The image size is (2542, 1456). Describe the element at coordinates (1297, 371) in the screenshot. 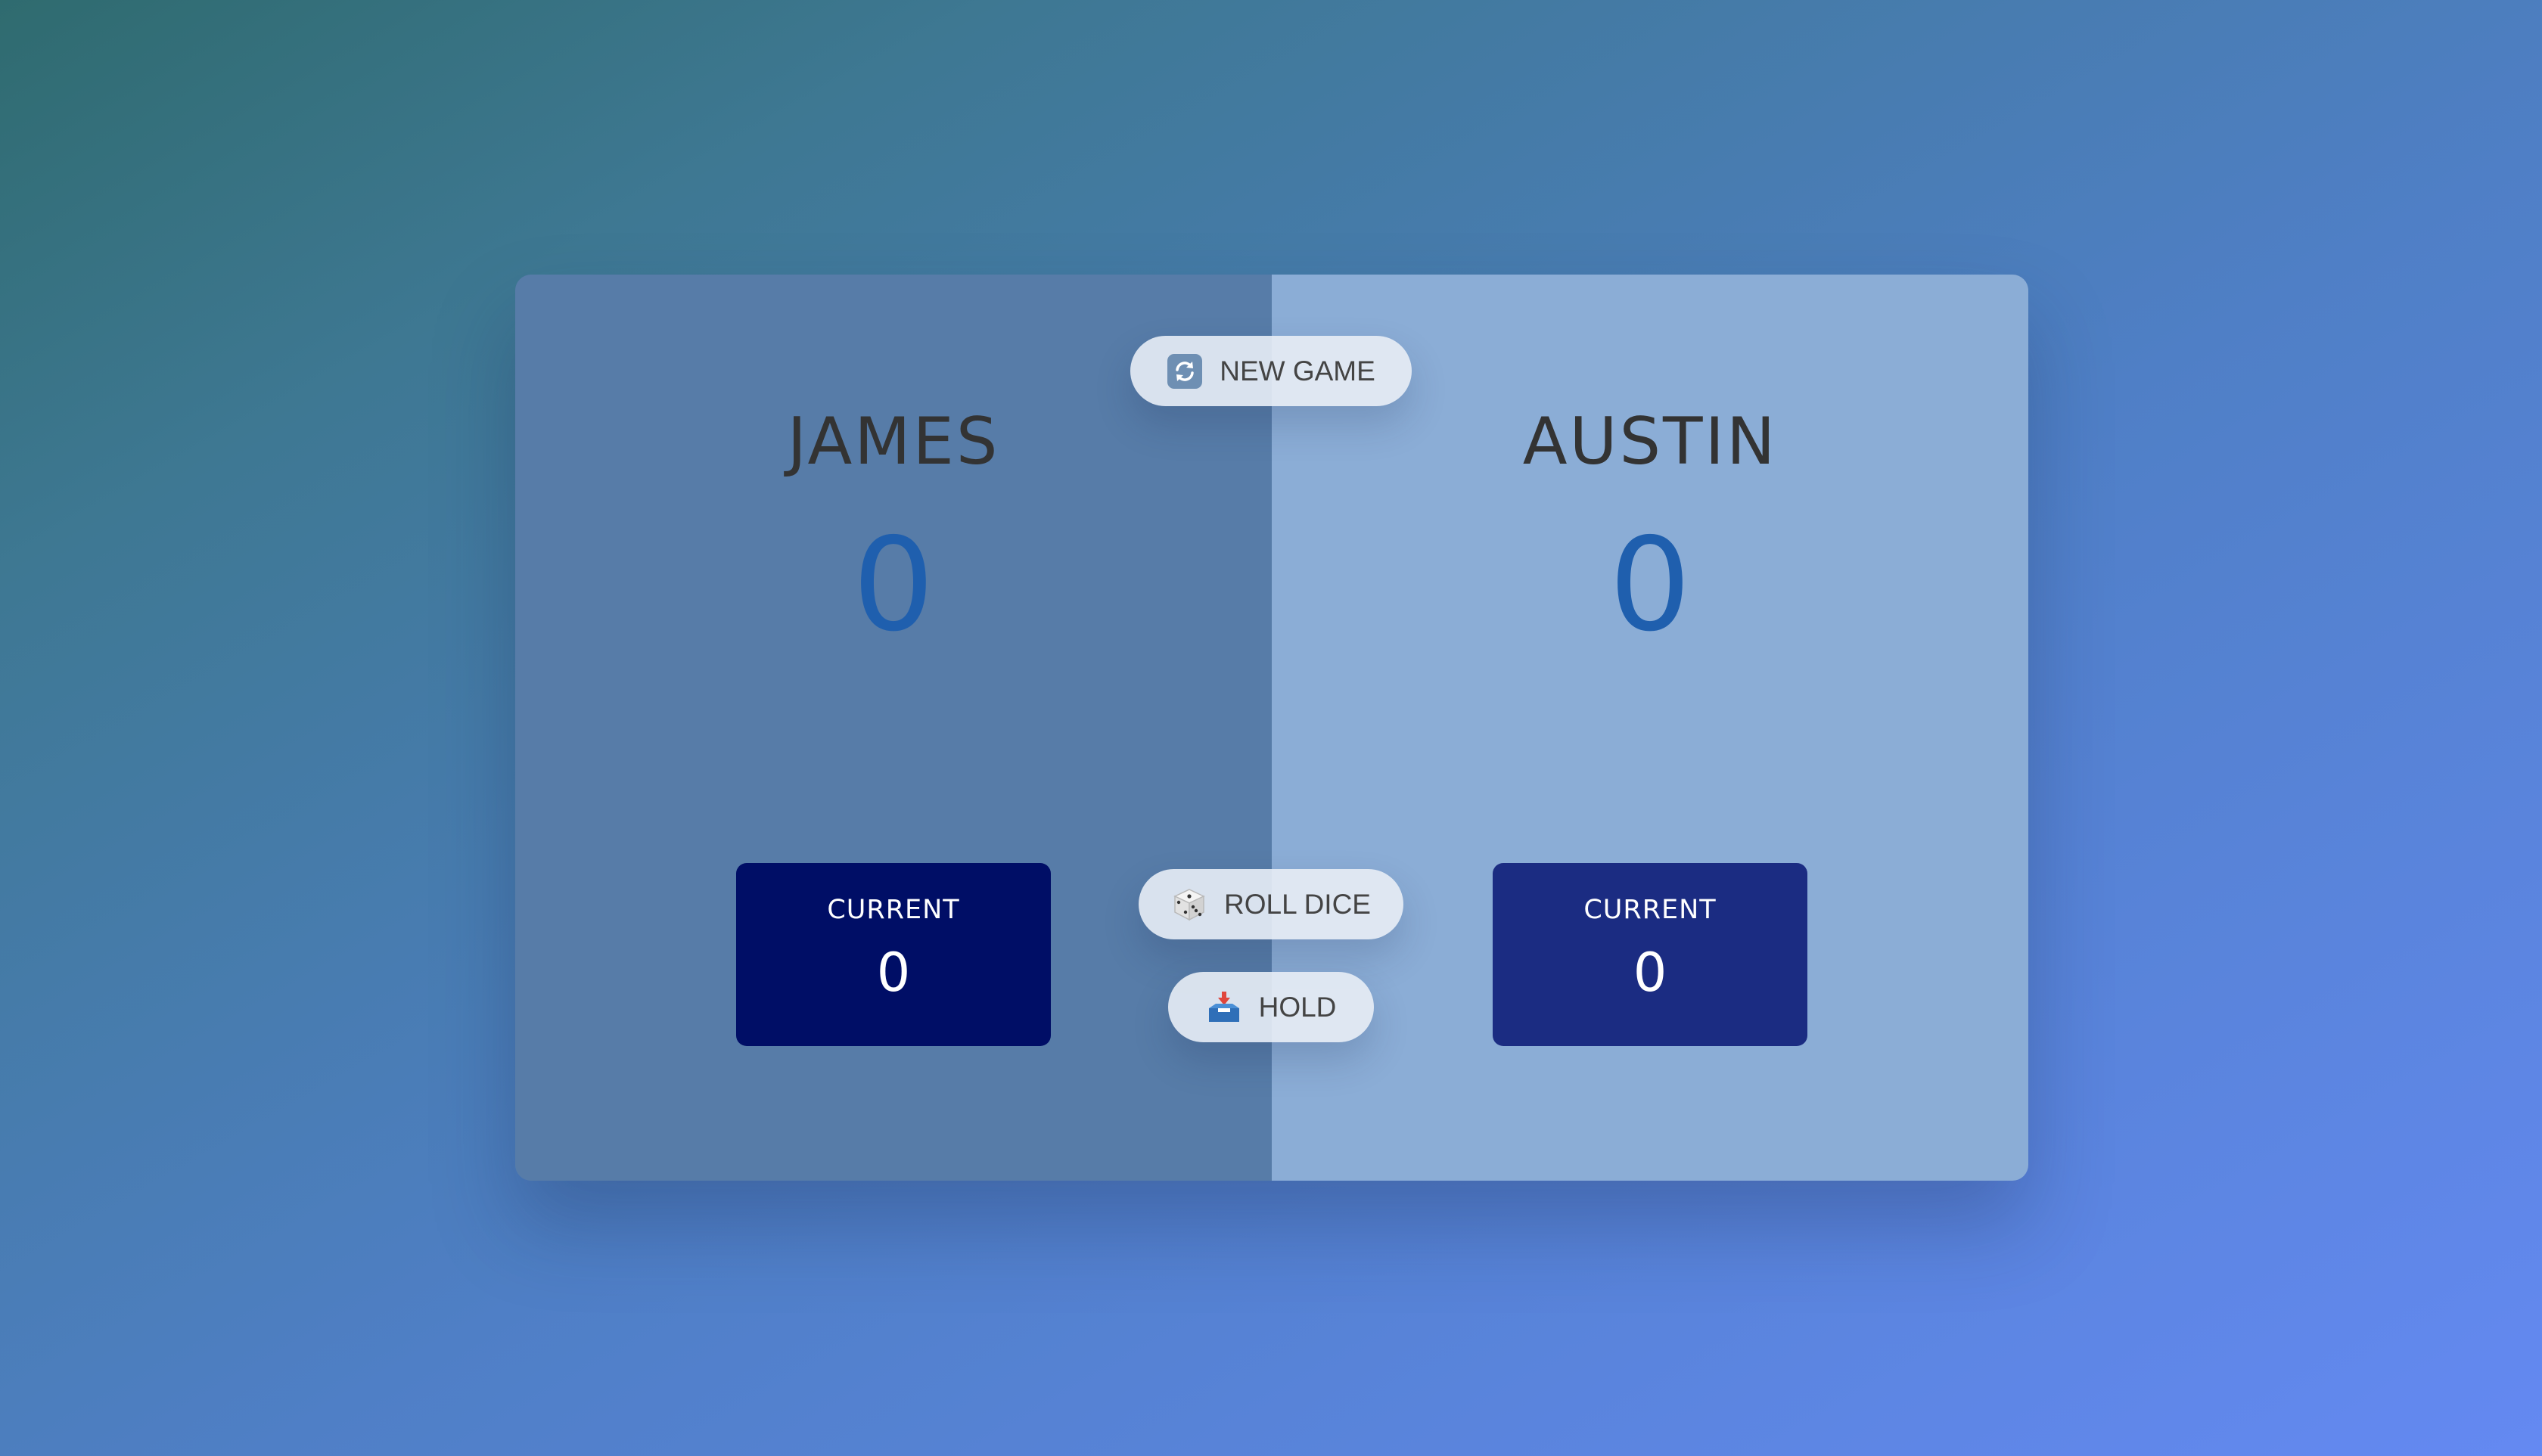

I see `new-game-label: NEW GAME` at that location.